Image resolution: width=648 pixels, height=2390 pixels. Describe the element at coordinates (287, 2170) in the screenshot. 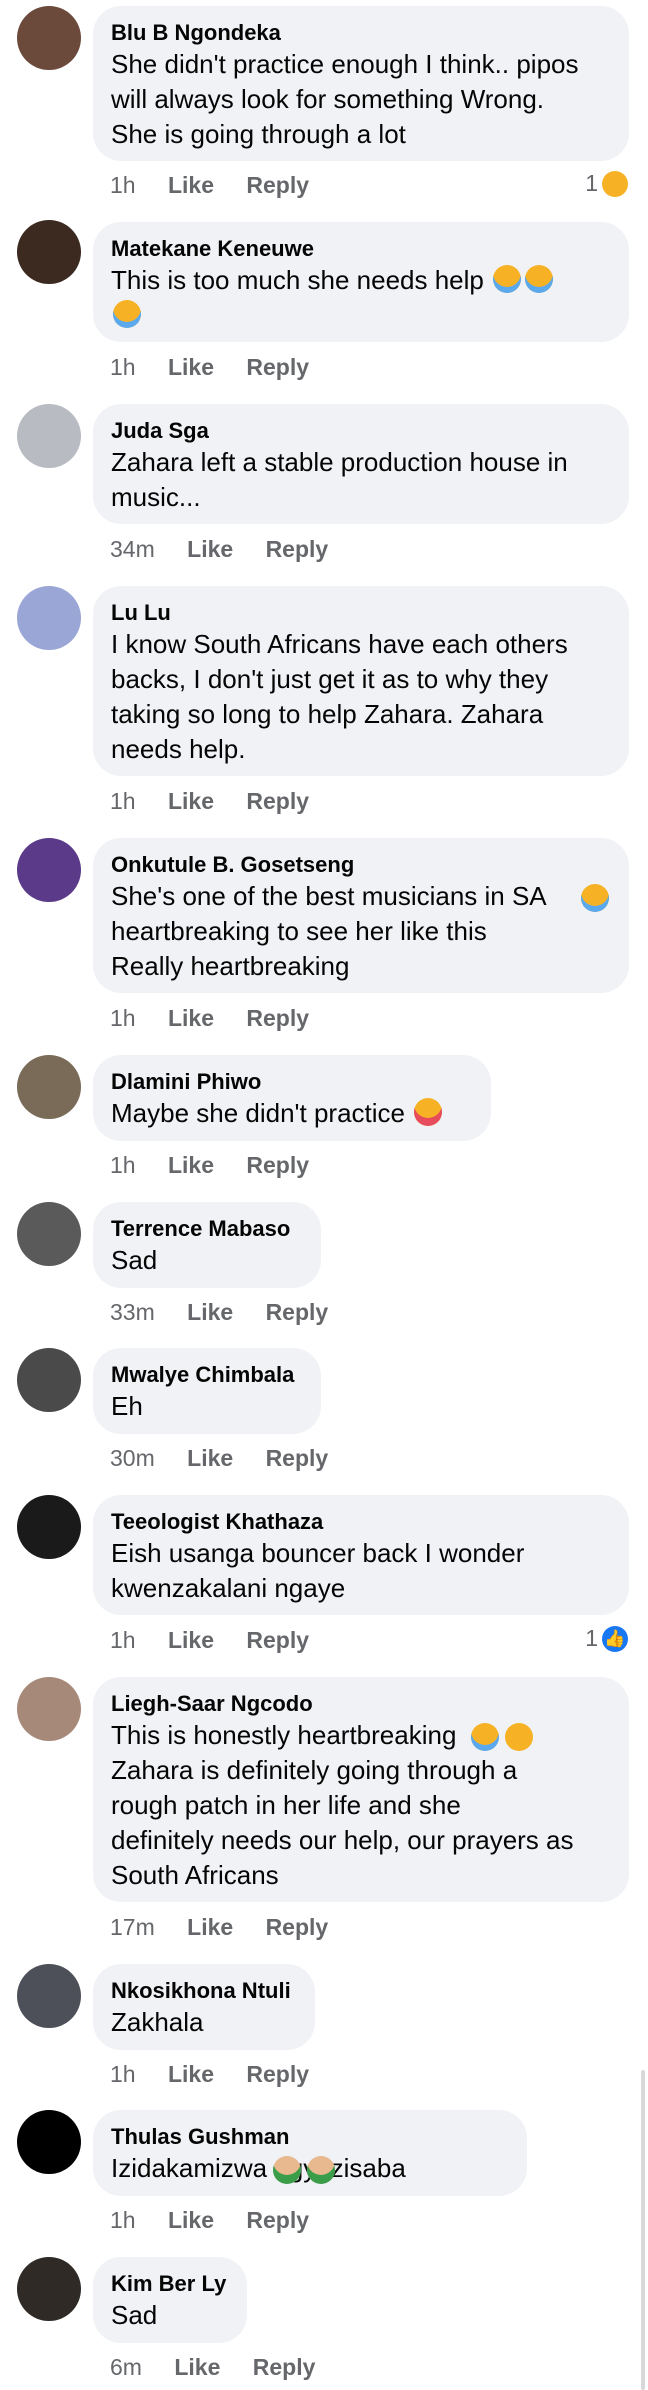

I see `facepalm-man-icon` at that location.